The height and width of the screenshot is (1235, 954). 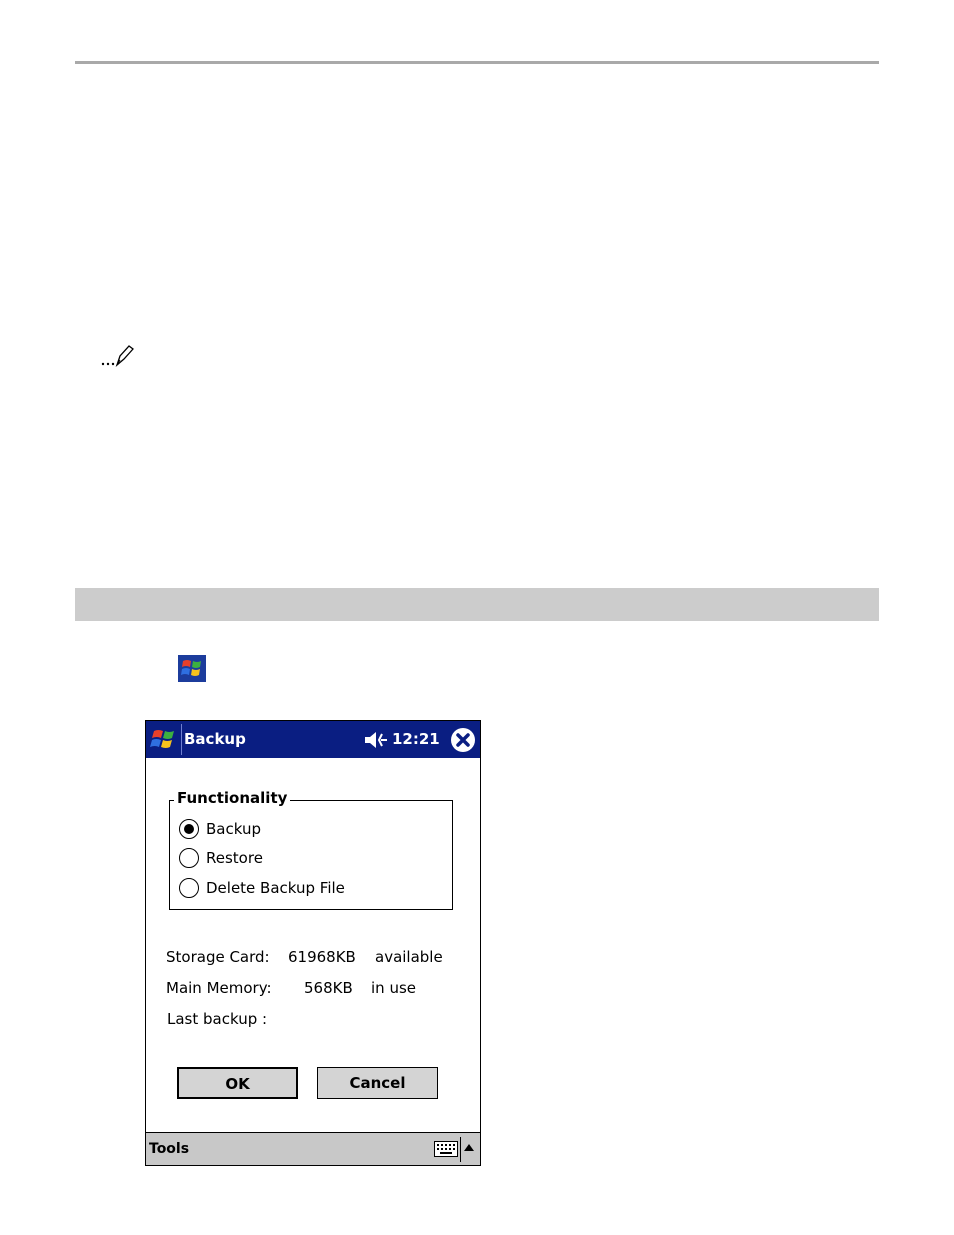 I want to click on close-icon, so click(x=463, y=740).